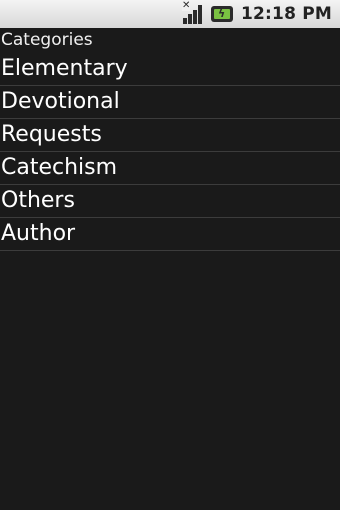 The image size is (340, 510). I want to click on list-item-label: Author, so click(38, 233).